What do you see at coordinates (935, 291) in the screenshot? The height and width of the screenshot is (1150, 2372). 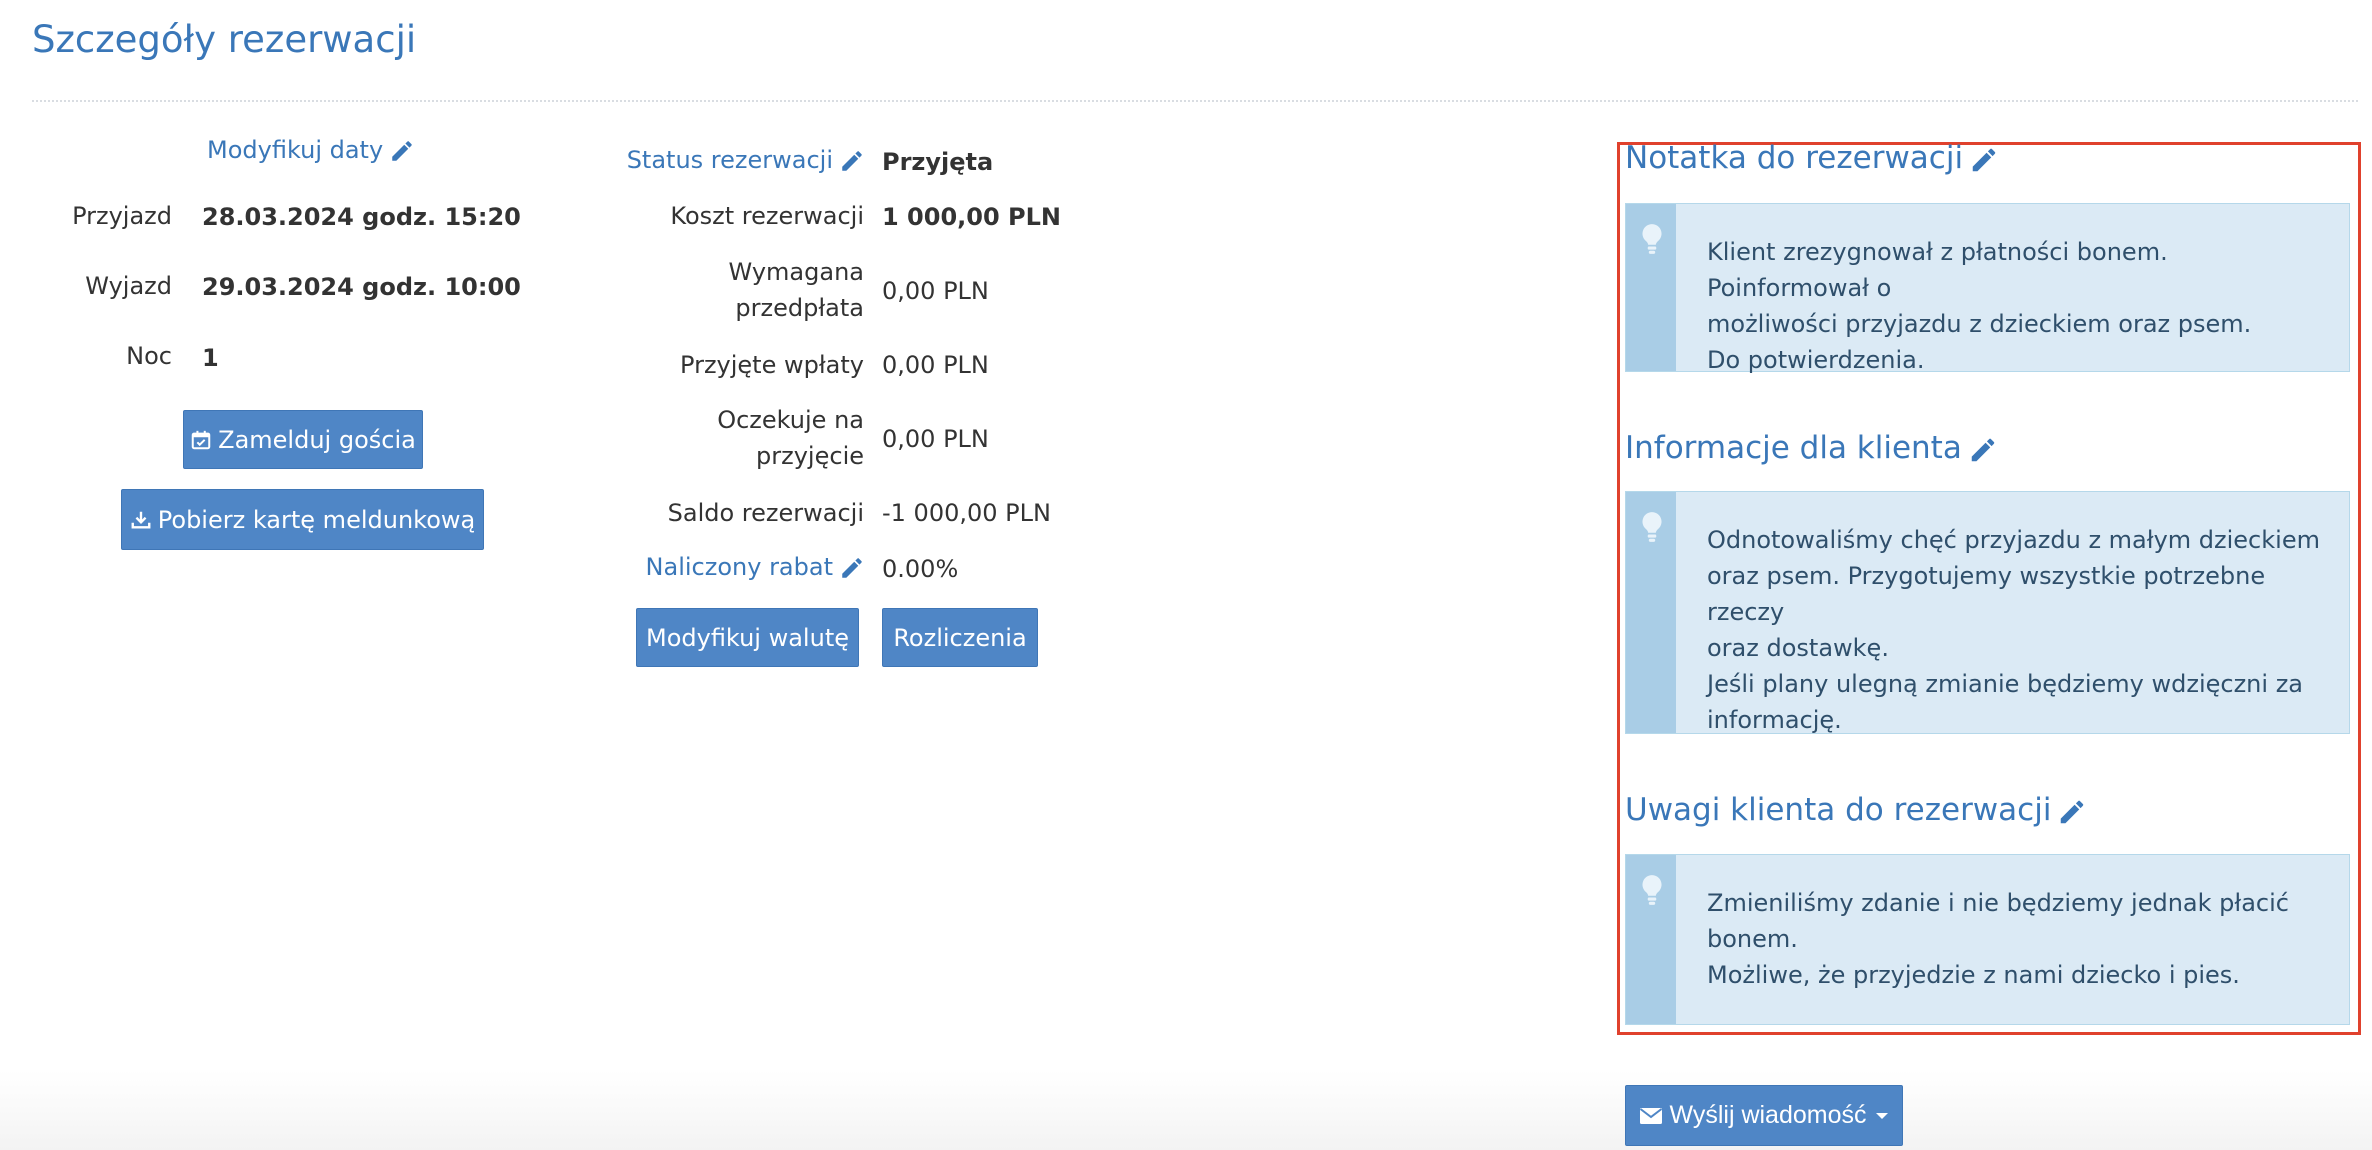 I see `required-prepayment-value: 0,00 PLN` at bounding box center [935, 291].